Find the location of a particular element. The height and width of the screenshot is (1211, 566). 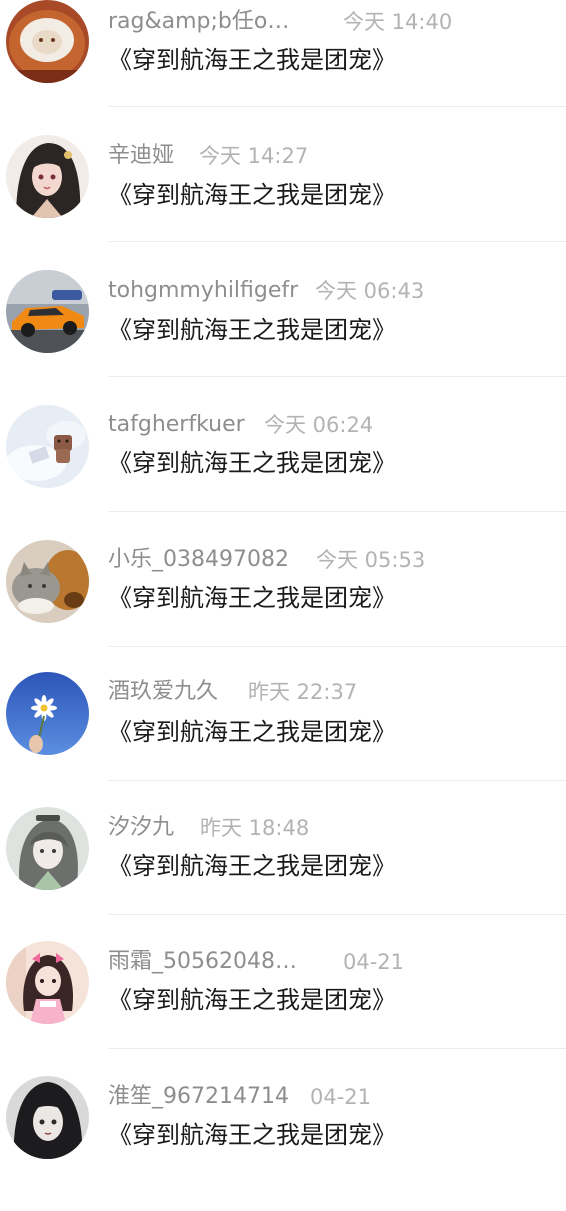

comment-username: tafgherfkuer is located at coordinates (176, 425).